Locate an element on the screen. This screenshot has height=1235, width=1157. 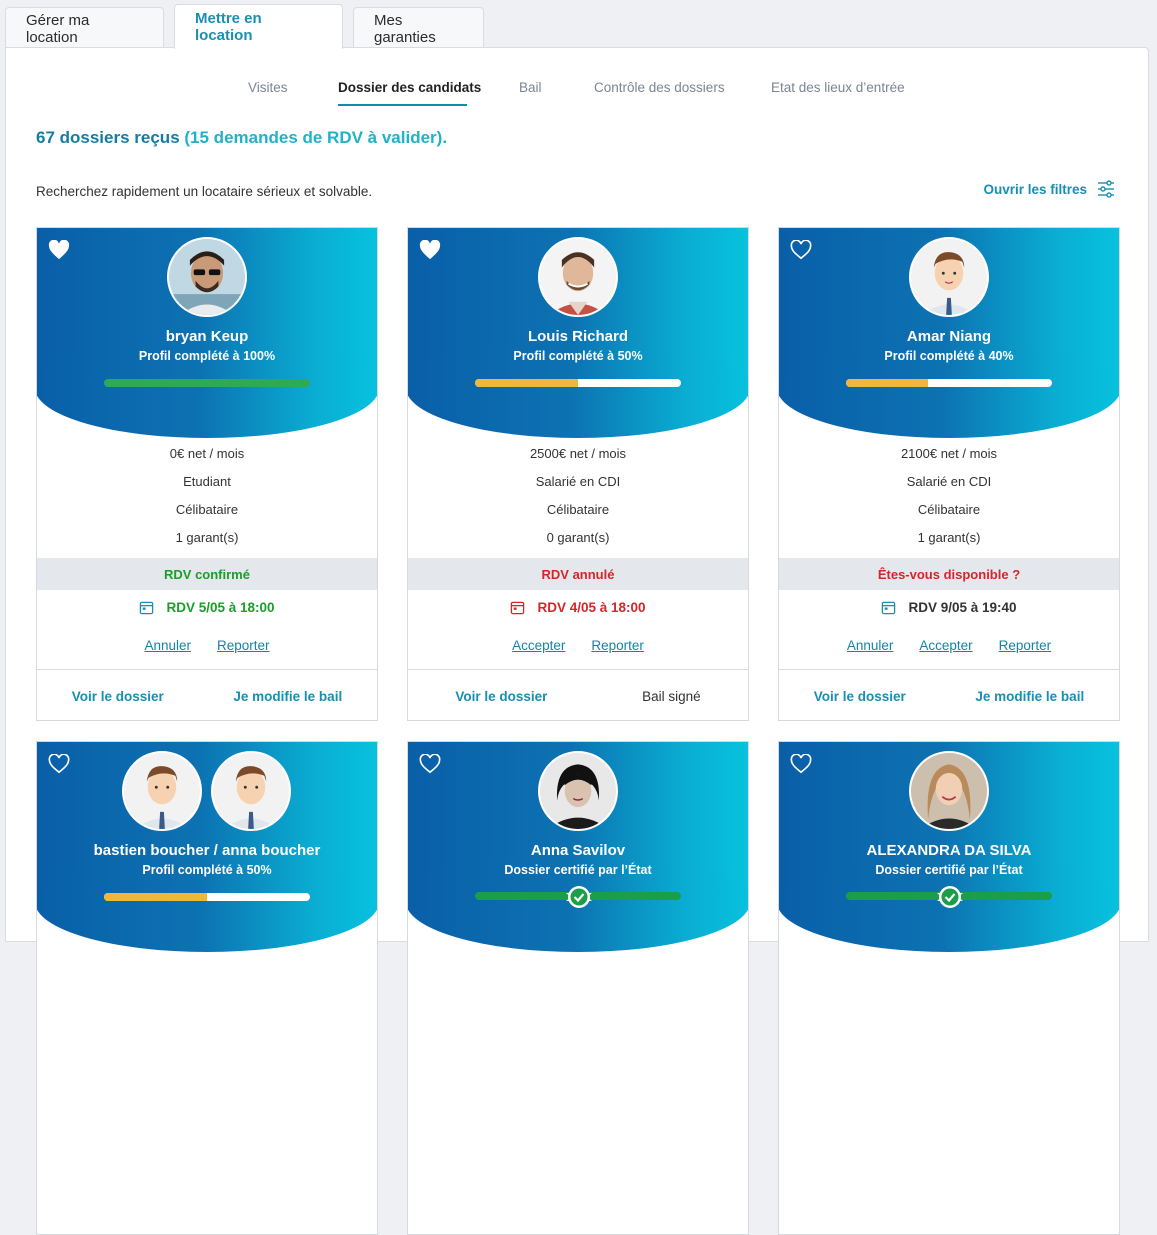
profile-completion: Profil complété à 100% is located at coordinates (207, 356).